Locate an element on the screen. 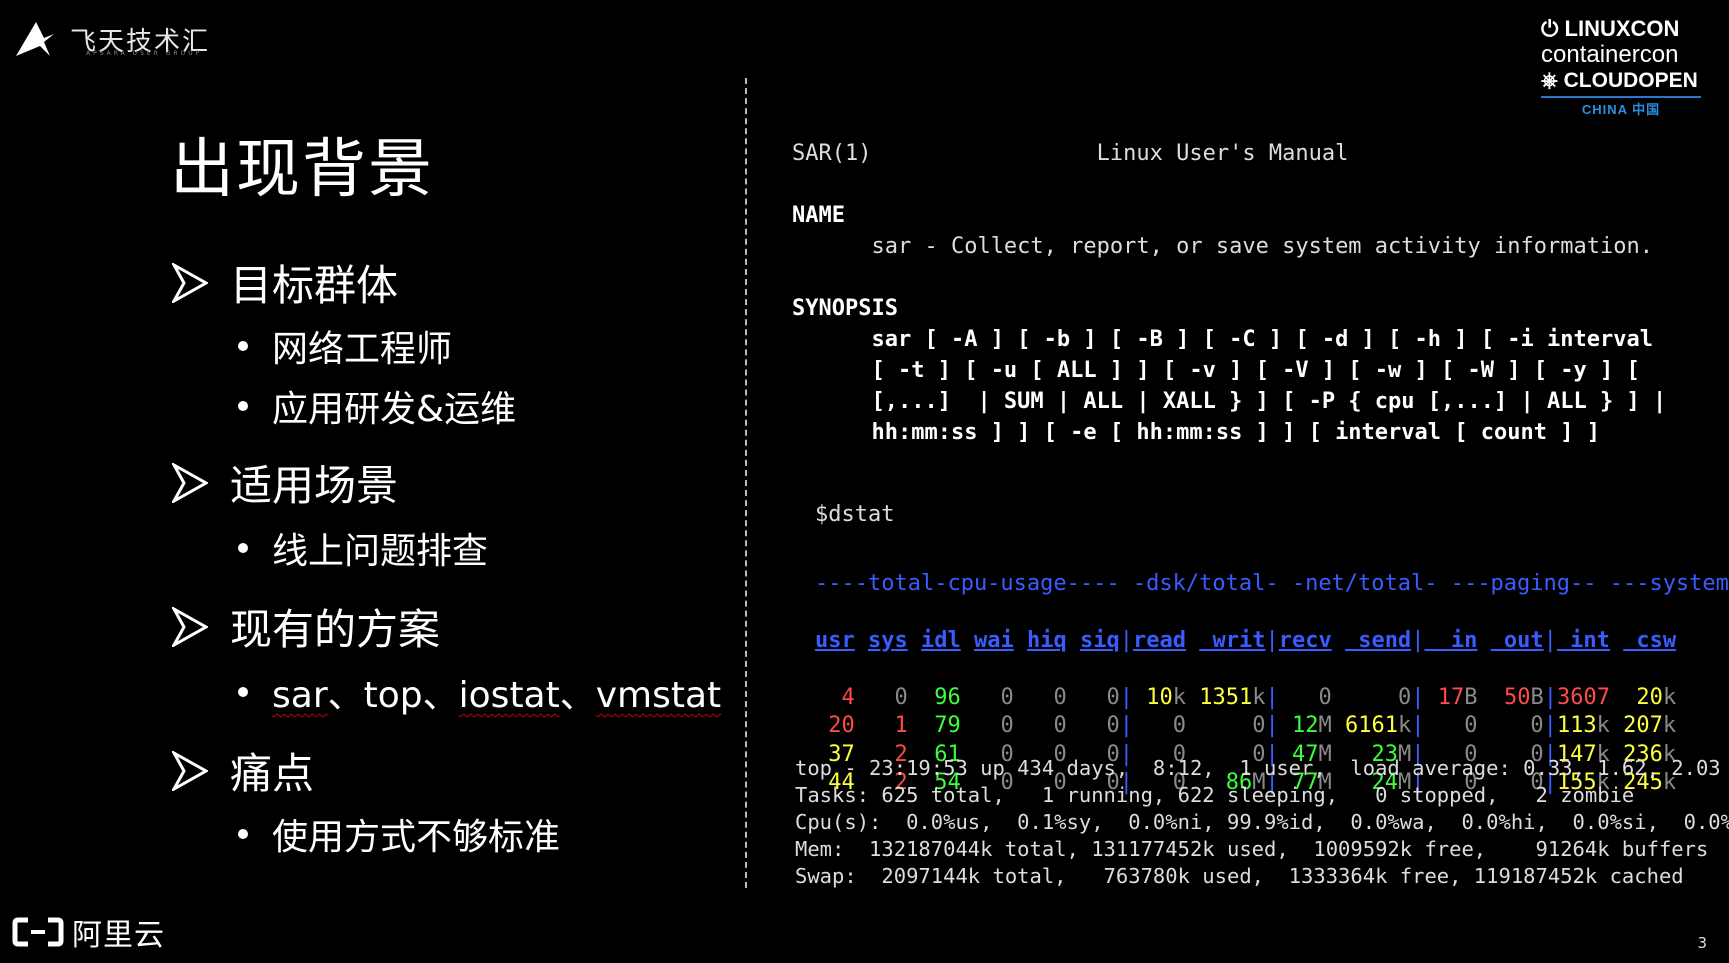 The width and height of the screenshot is (1729, 963). aliyun-mark-icon is located at coordinates (38, 932).